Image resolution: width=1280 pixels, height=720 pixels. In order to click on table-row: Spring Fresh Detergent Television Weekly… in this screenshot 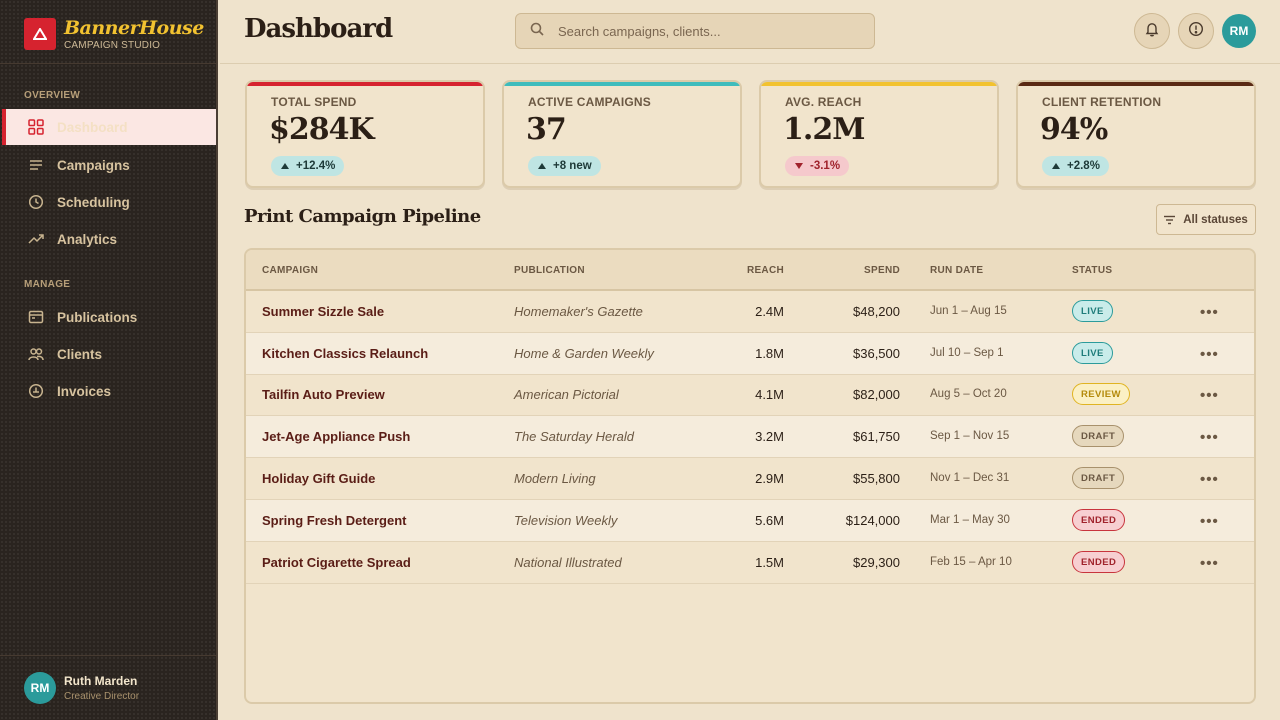, I will do `click(750, 521)`.